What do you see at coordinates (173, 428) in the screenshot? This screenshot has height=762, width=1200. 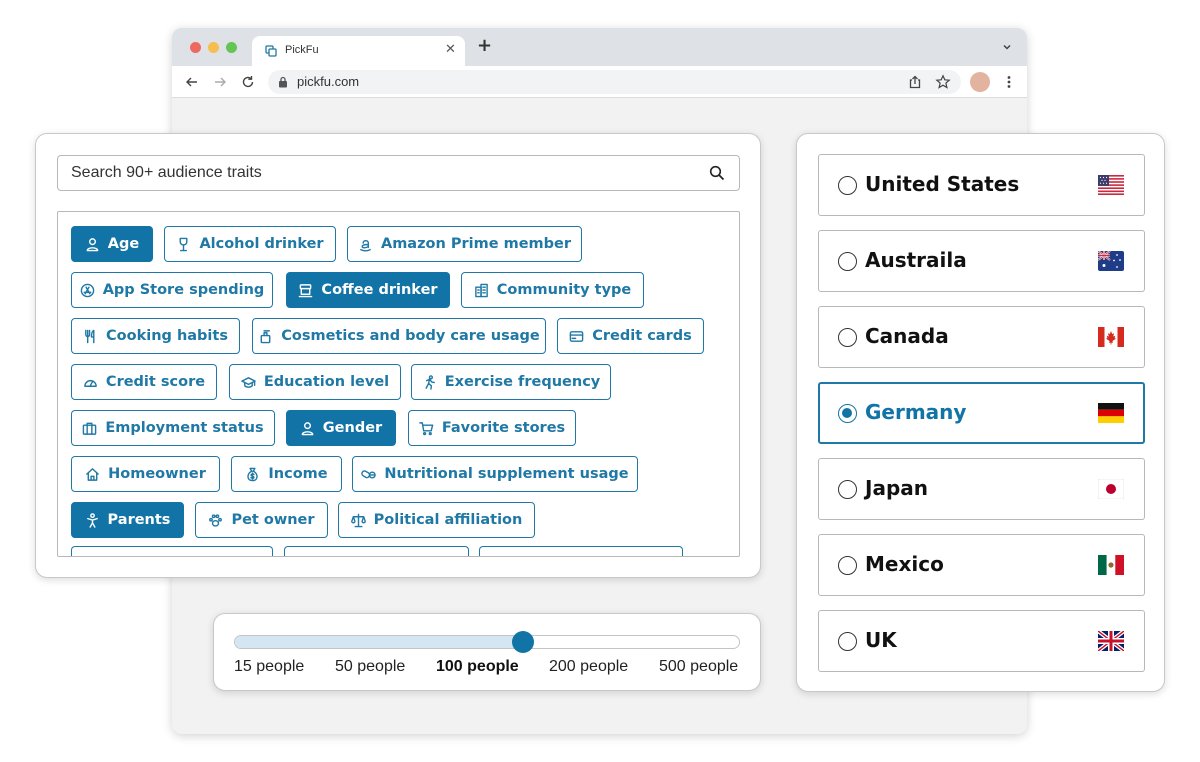 I see `trait-chip-employment-status: Employment status` at bounding box center [173, 428].